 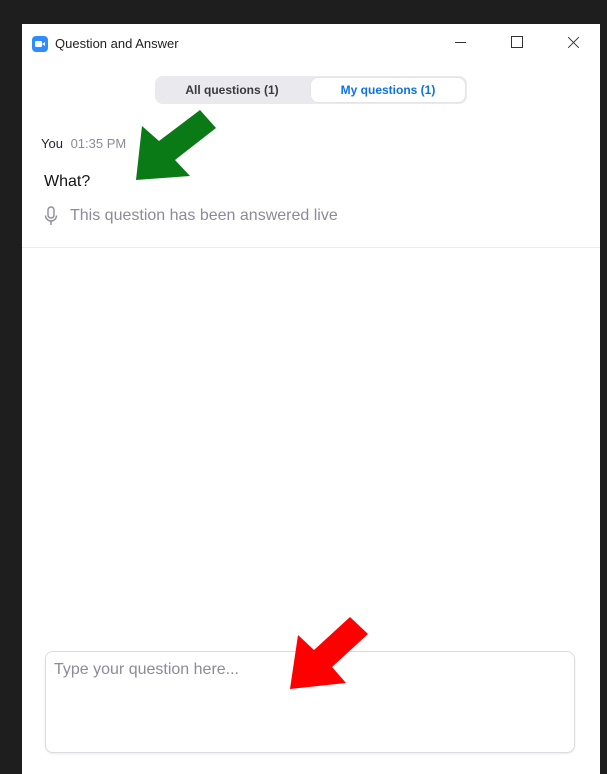 What do you see at coordinates (117, 43) in the screenshot?
I see `window-title: Question and Answer` at bounding box center [117, 43].